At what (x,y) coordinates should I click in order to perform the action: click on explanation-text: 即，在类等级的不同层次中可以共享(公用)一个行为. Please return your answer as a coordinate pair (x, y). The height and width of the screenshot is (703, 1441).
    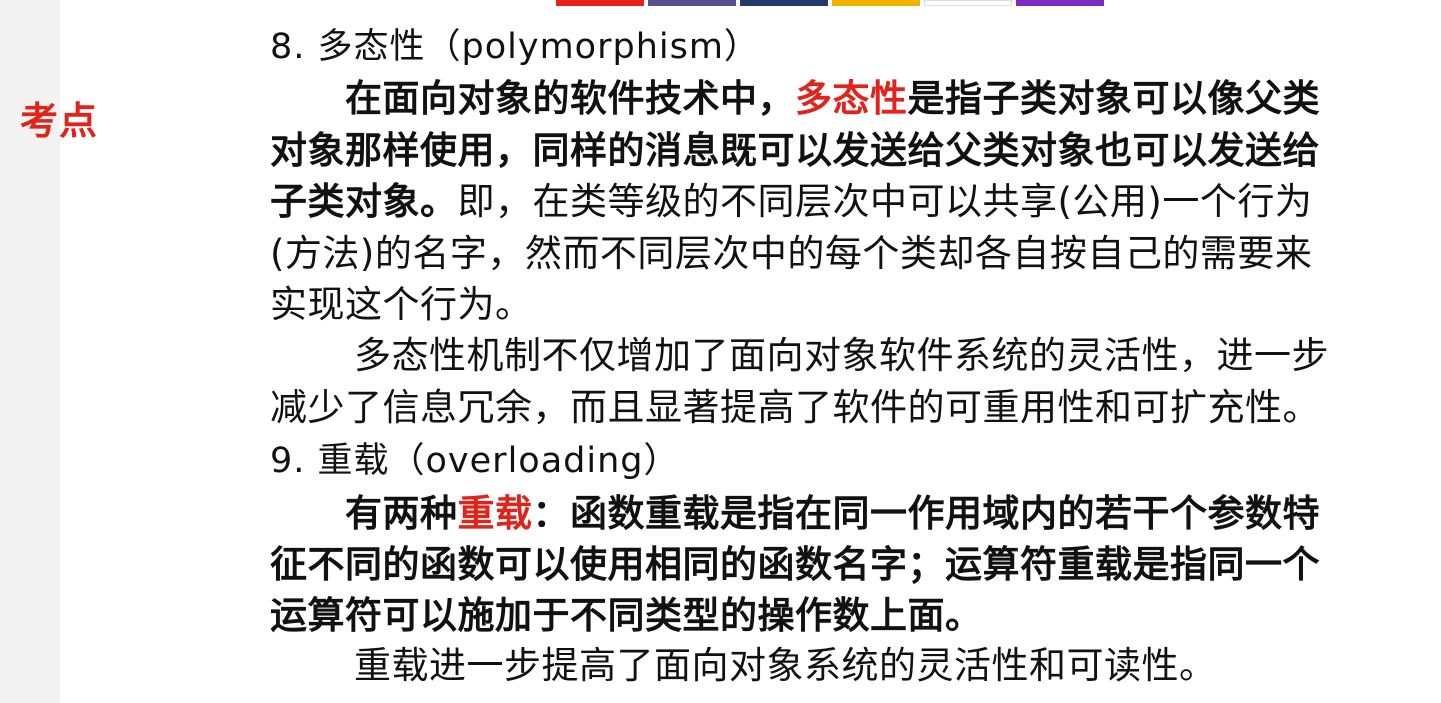
    Looking at the image, I should click on (885, 202).